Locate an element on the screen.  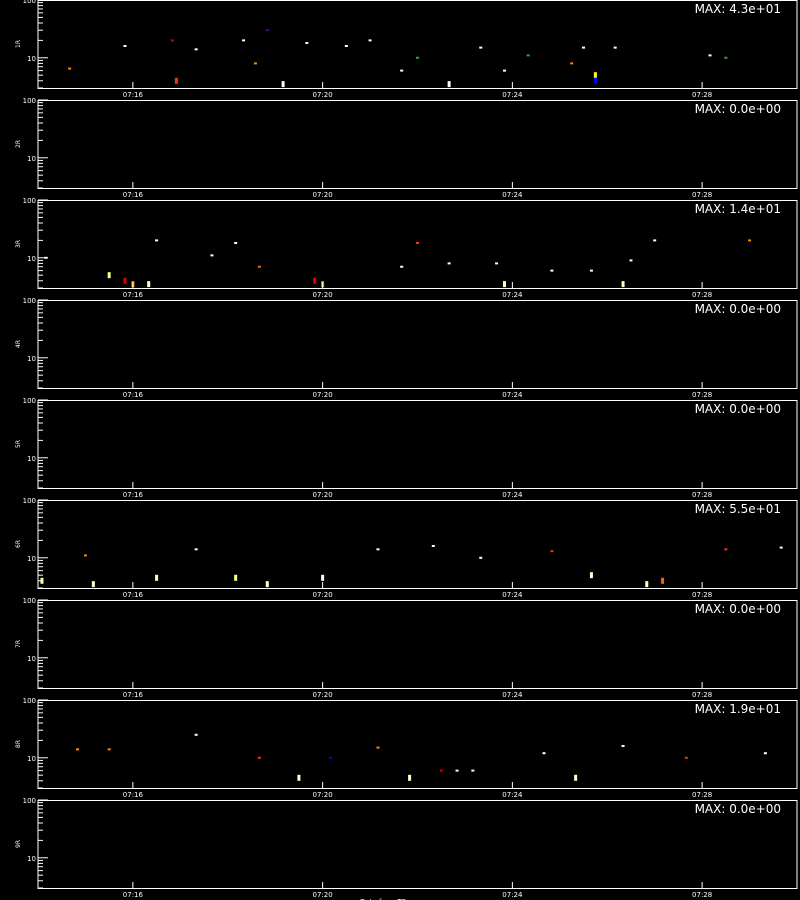
panel-label: 9R is located at coordinates (18, 844).